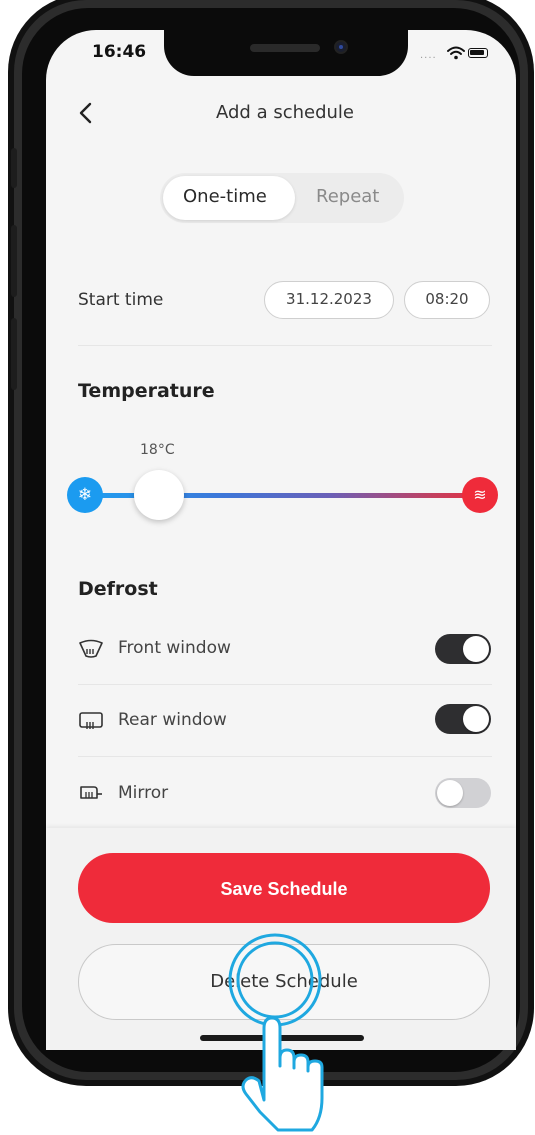 The width and height of the screenshot is (535, 1135). What do you see at coordinates (86, 113) in the screenshot?
I see `back-chevron-icon` at bounding box center [86, 113].